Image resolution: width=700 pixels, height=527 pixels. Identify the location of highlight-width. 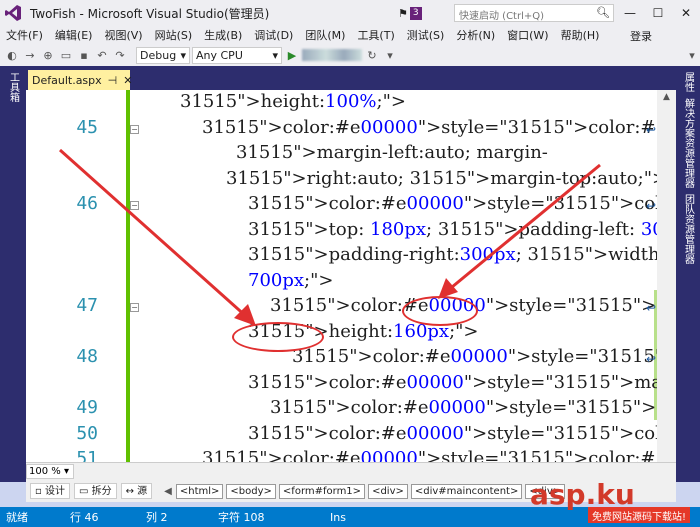
(440, 311).